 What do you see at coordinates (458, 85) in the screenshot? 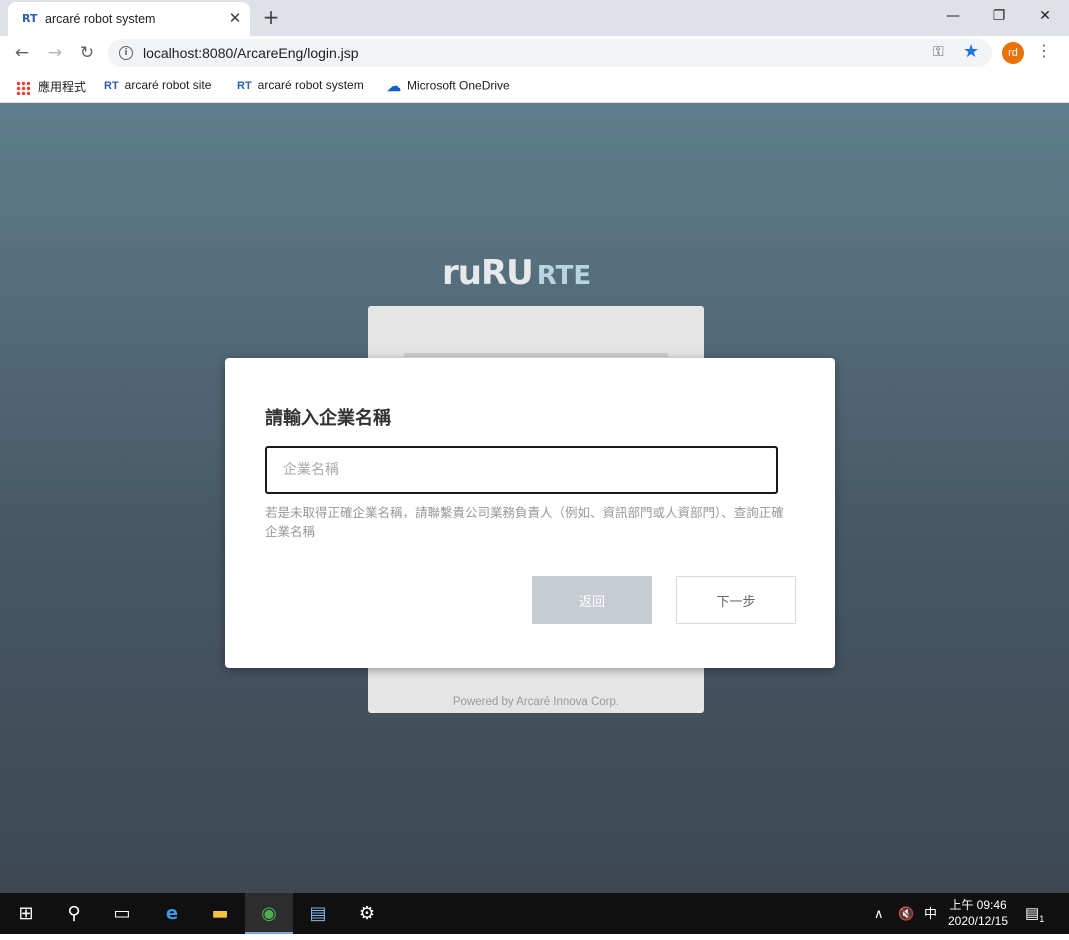
I see `bookmark-label: Microsoft OneDrive` at bounding box center [458, 85].